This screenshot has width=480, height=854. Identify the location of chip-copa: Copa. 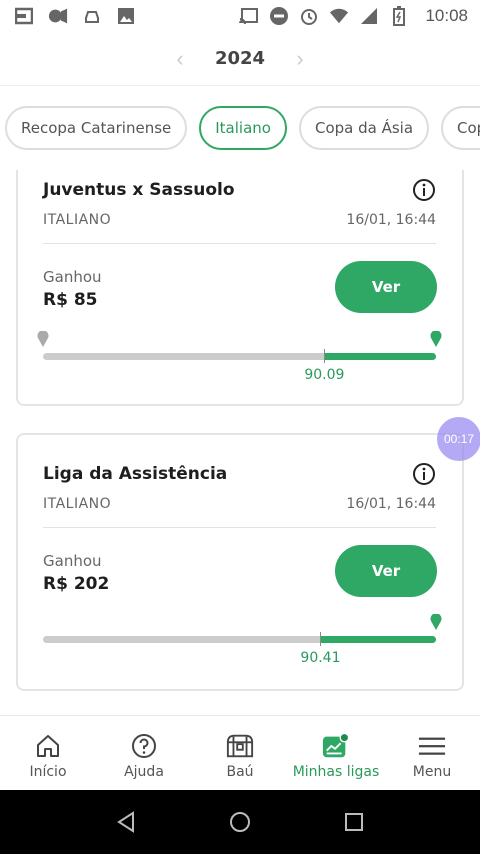
(460, 128).